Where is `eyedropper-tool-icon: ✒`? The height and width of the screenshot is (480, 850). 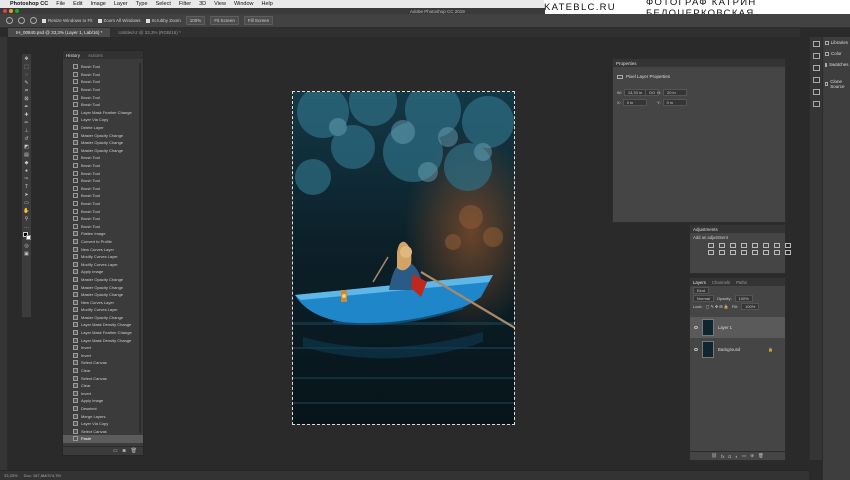
eyedropper-tool-icon: ✒ is located at coordinates (26, 107).